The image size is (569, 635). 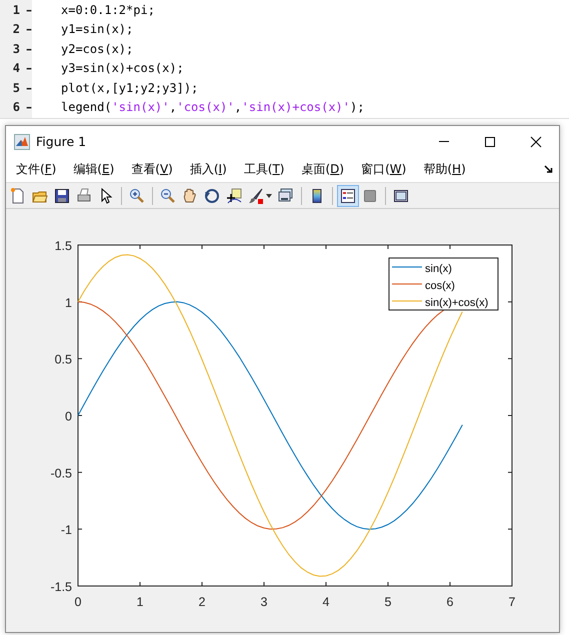 I want to click on window-title: Figure 1, so click(x=61, y=141).